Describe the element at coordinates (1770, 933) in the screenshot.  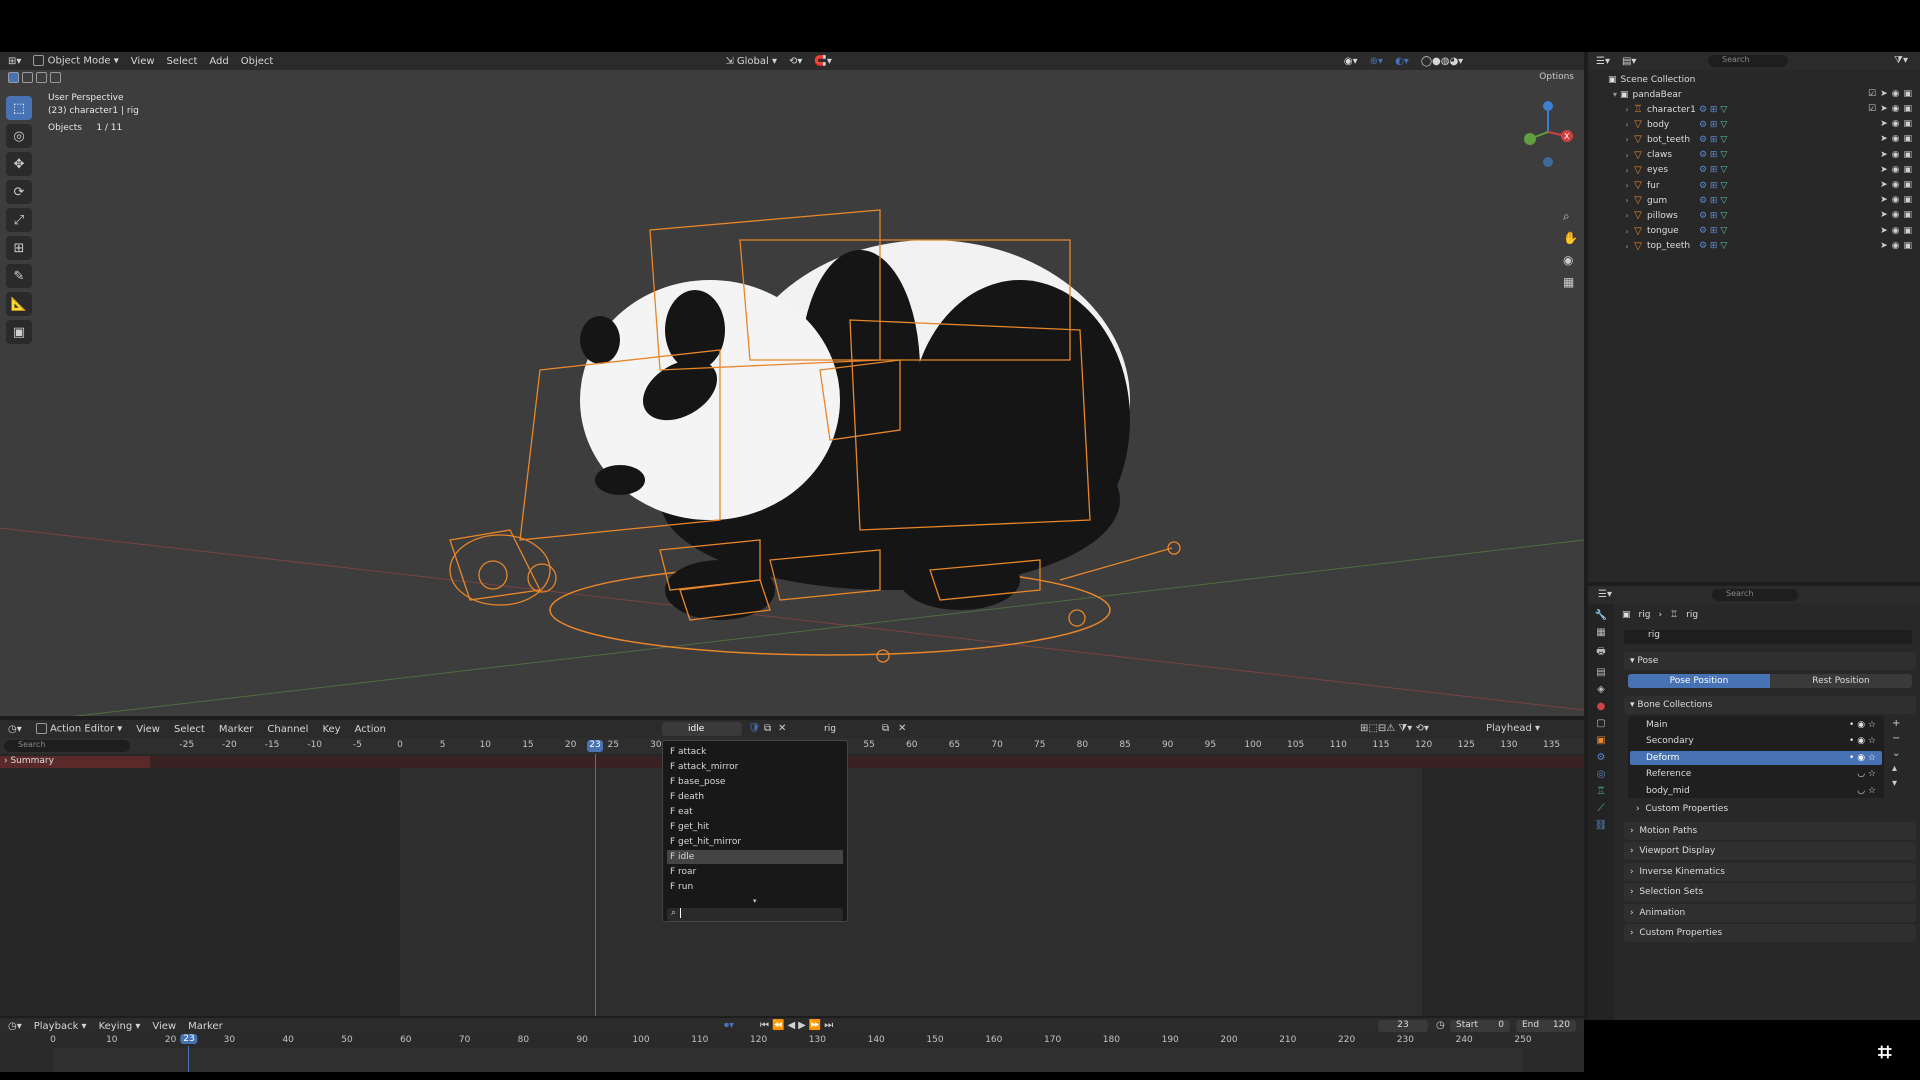
I see `property-panel-header: › Custom Properties` at that location.